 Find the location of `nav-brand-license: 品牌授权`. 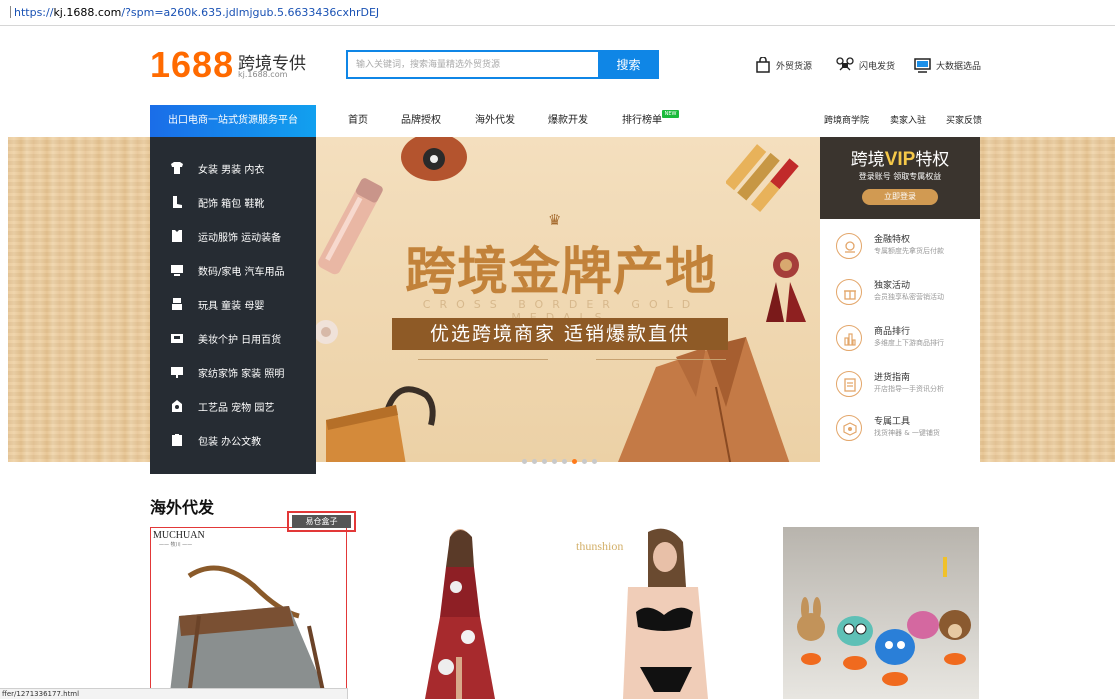

nav-brand-license: 品牌授权 is located at coordinates (421, 121).